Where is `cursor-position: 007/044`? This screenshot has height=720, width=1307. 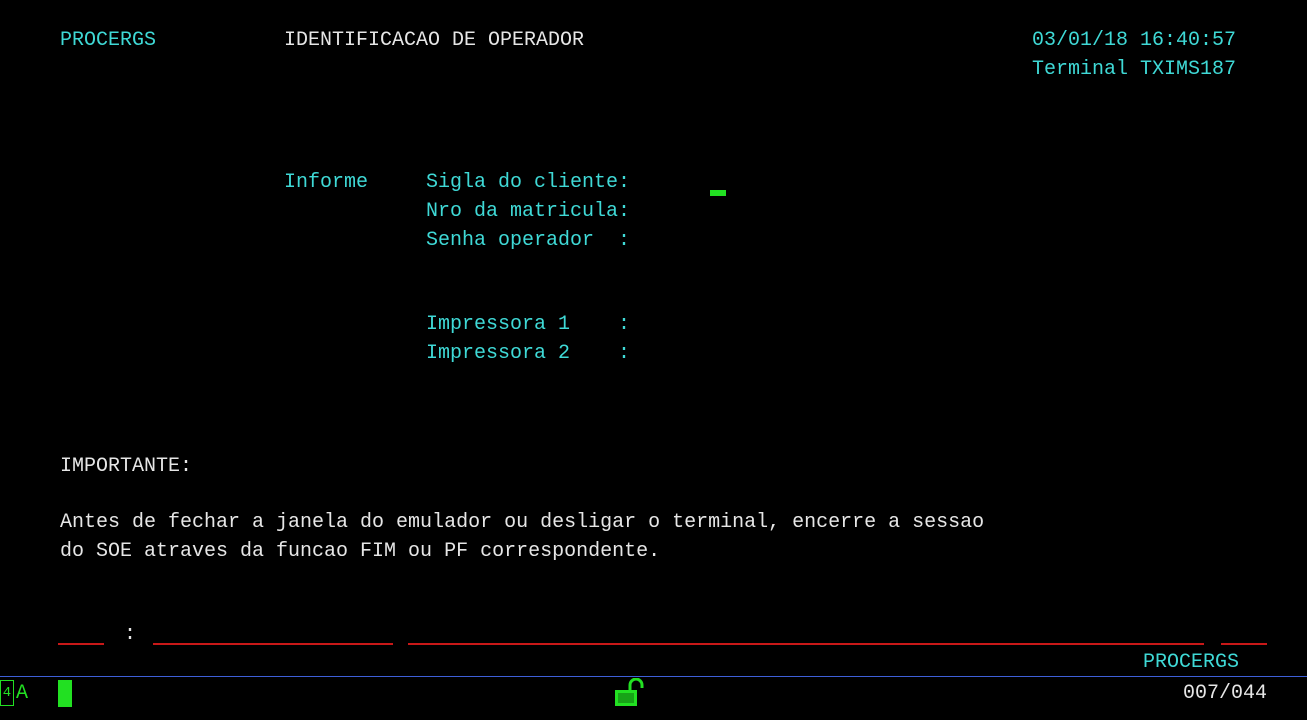
cursor-position: 007/044 is located at coordinates (1225, 693).